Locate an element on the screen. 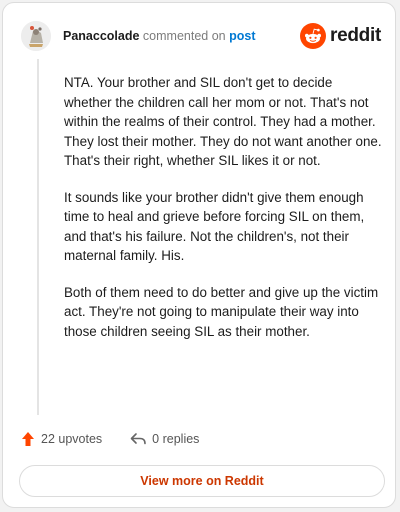 This screenshot has width=400, height=512. comment-header: Panaccolade commented on post reddit is located at coordinates (201, 36).